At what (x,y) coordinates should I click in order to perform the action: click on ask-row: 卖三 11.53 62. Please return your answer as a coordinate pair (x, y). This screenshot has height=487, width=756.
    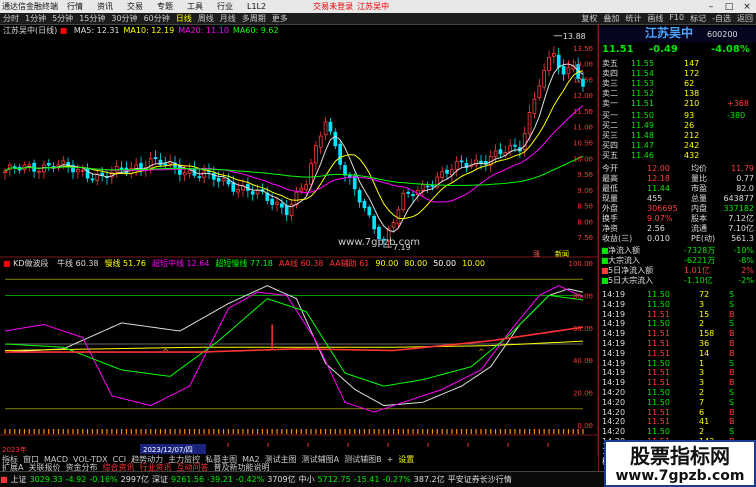
    Looking at the image, I should click on (677, 84).